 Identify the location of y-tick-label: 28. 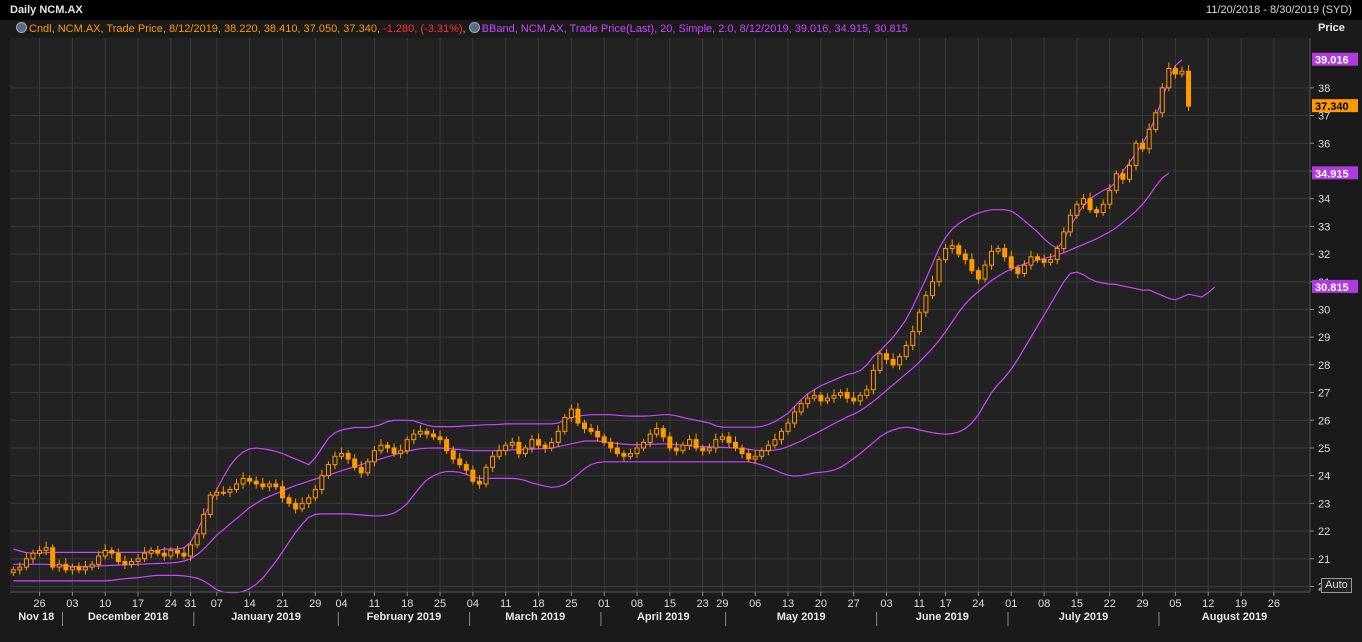
(1324, 366).